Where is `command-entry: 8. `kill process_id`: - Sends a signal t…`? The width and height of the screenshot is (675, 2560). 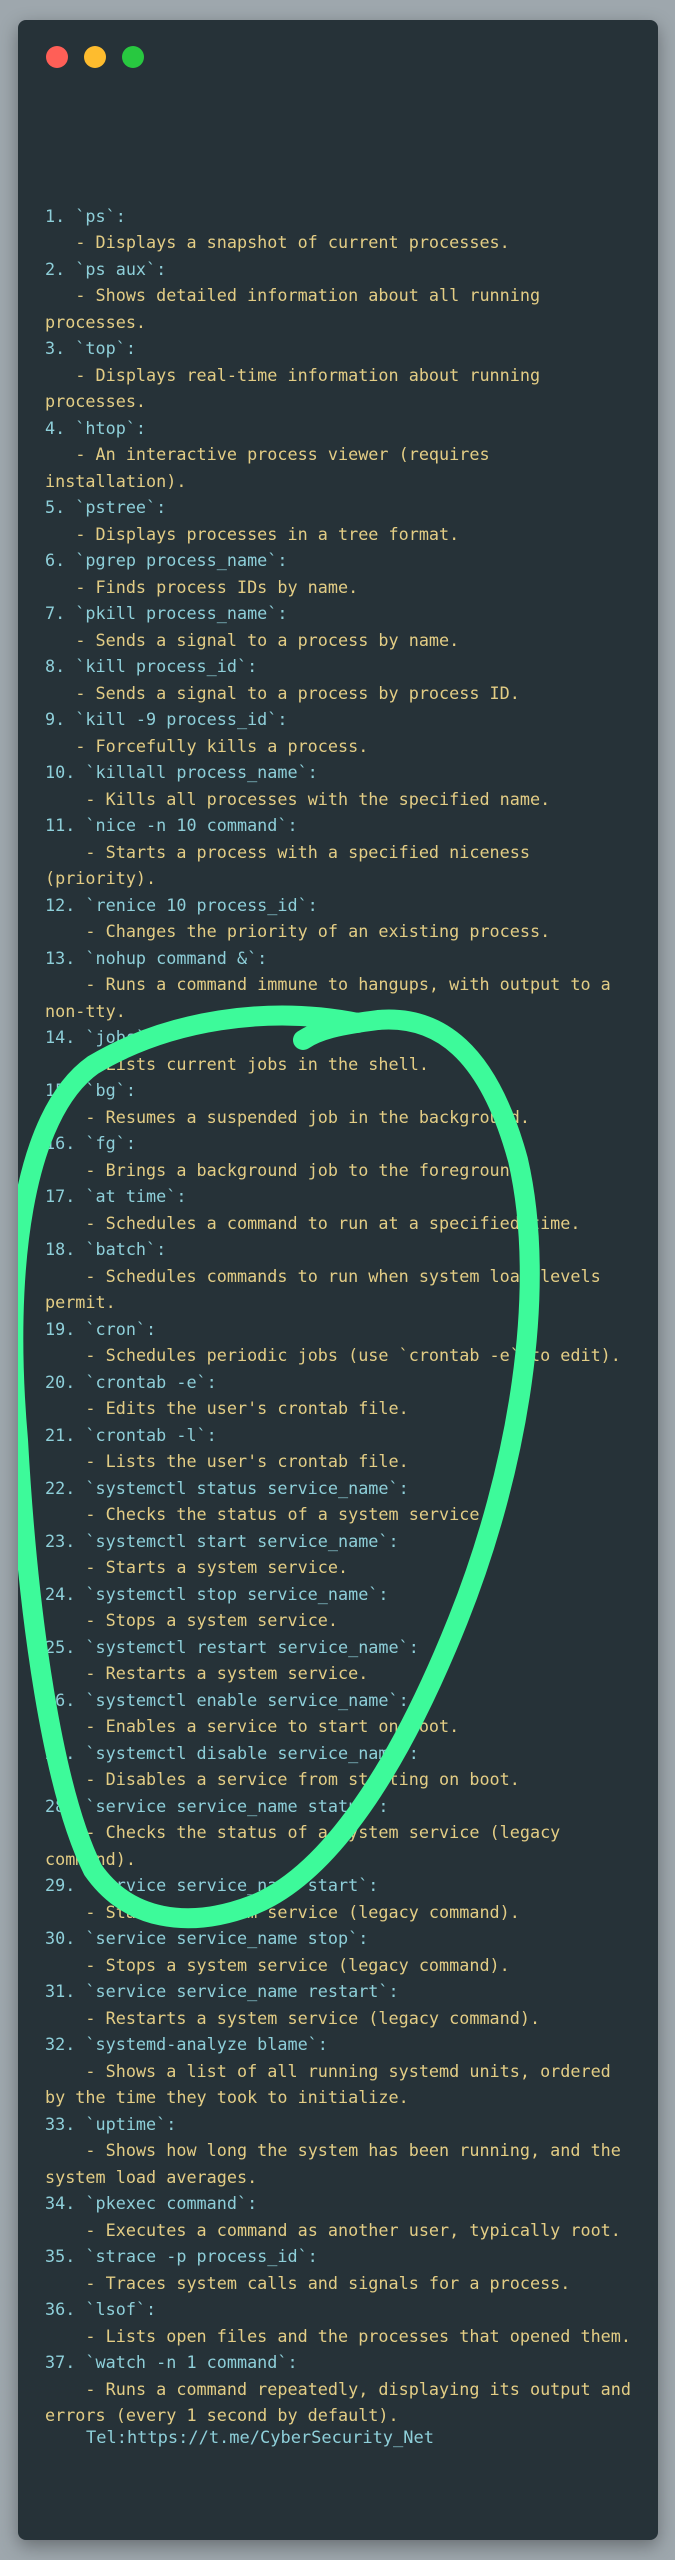
command-entry: 8. `kill process_id`: - Sends a signal t… is located at coordinates (340, 679).